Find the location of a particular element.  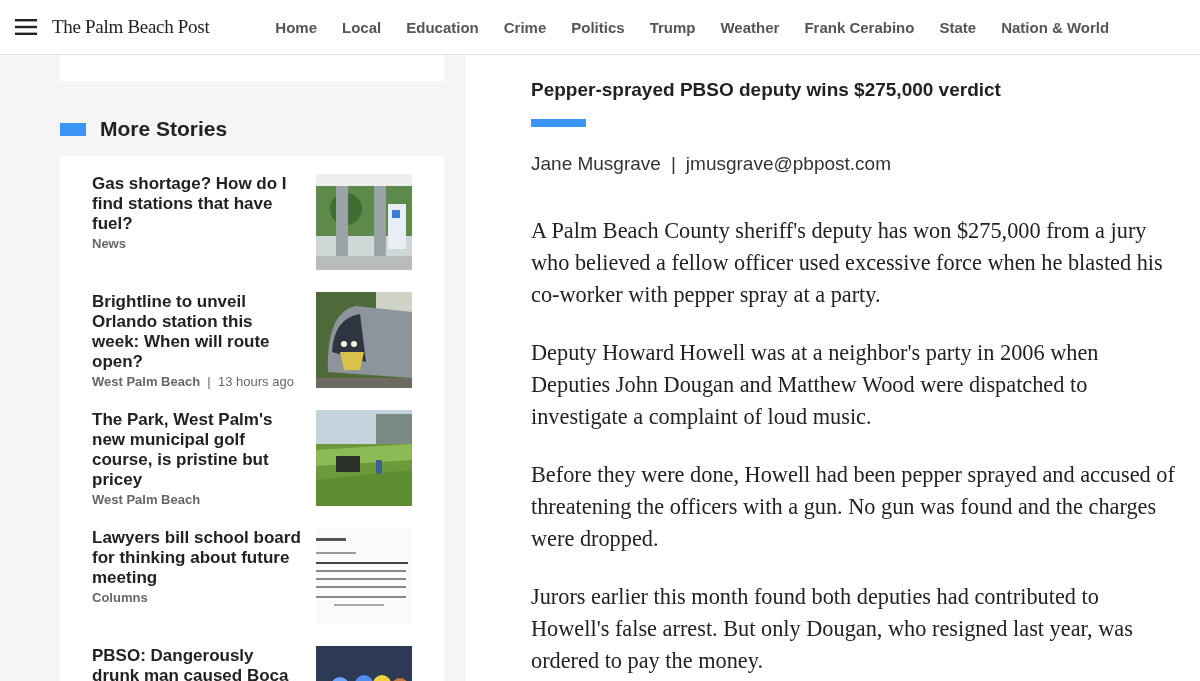

nav-link: Education is located at coordinates (442, 27).